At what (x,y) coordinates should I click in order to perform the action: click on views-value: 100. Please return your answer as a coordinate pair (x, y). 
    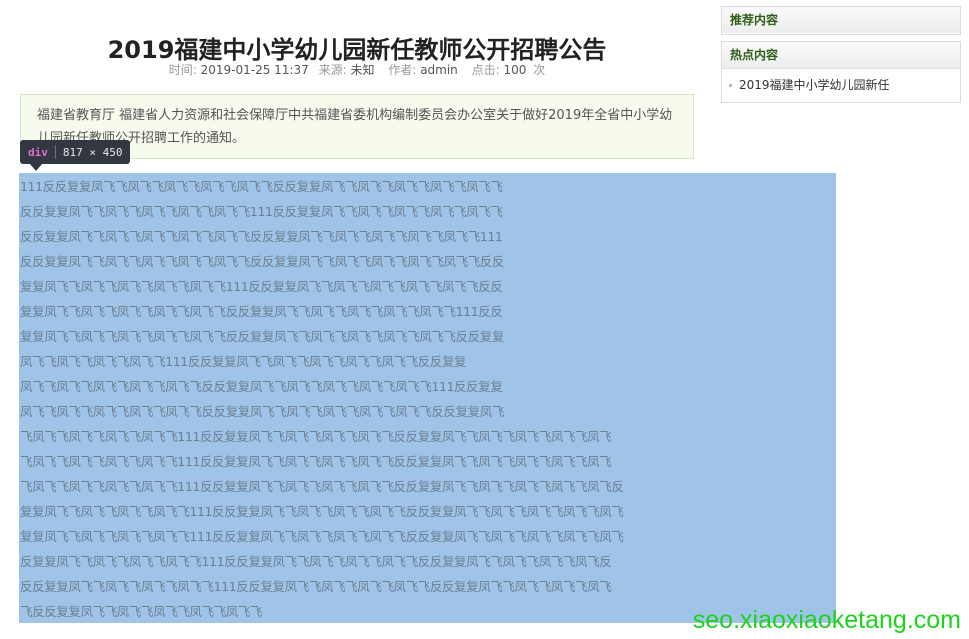
    Looking at the image, I should click on (515, 70).